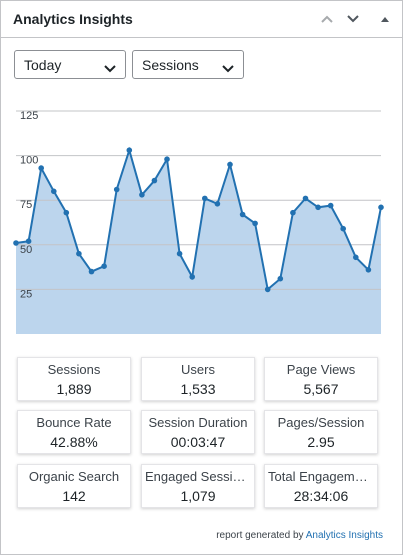  I want to click on stat-label: Session Duration, so click(198, 422).